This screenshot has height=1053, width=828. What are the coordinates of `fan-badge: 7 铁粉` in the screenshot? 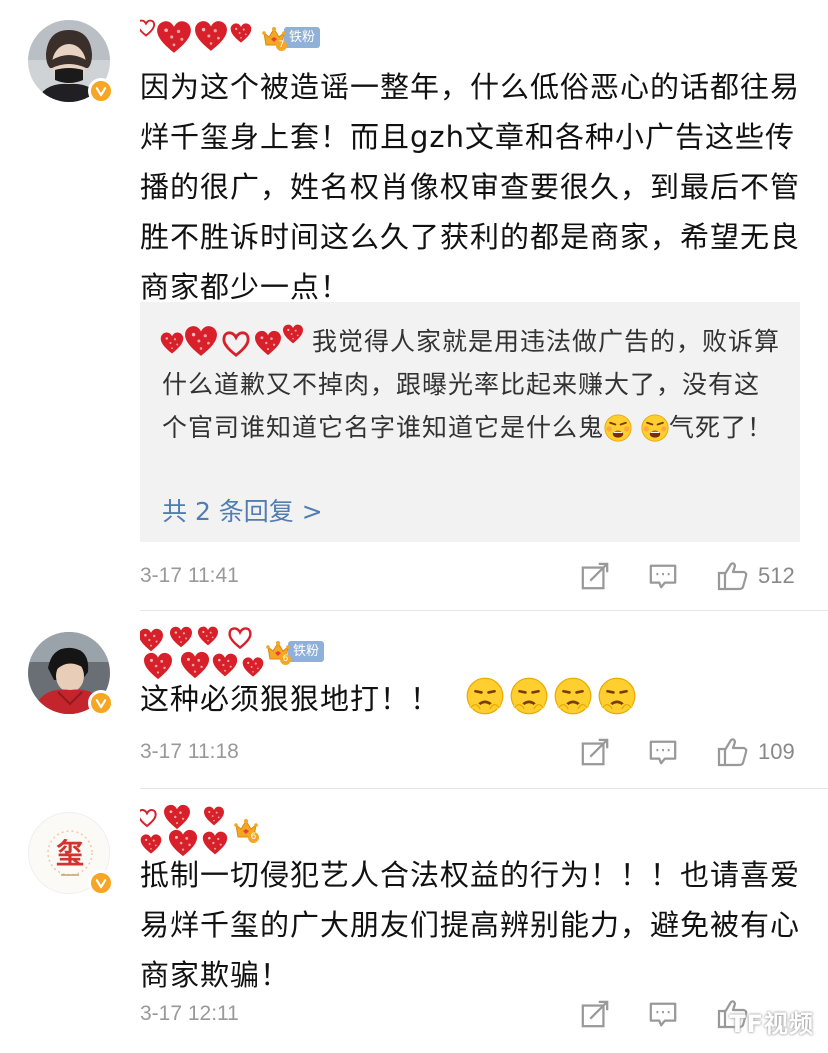 It's located at (291, 38).